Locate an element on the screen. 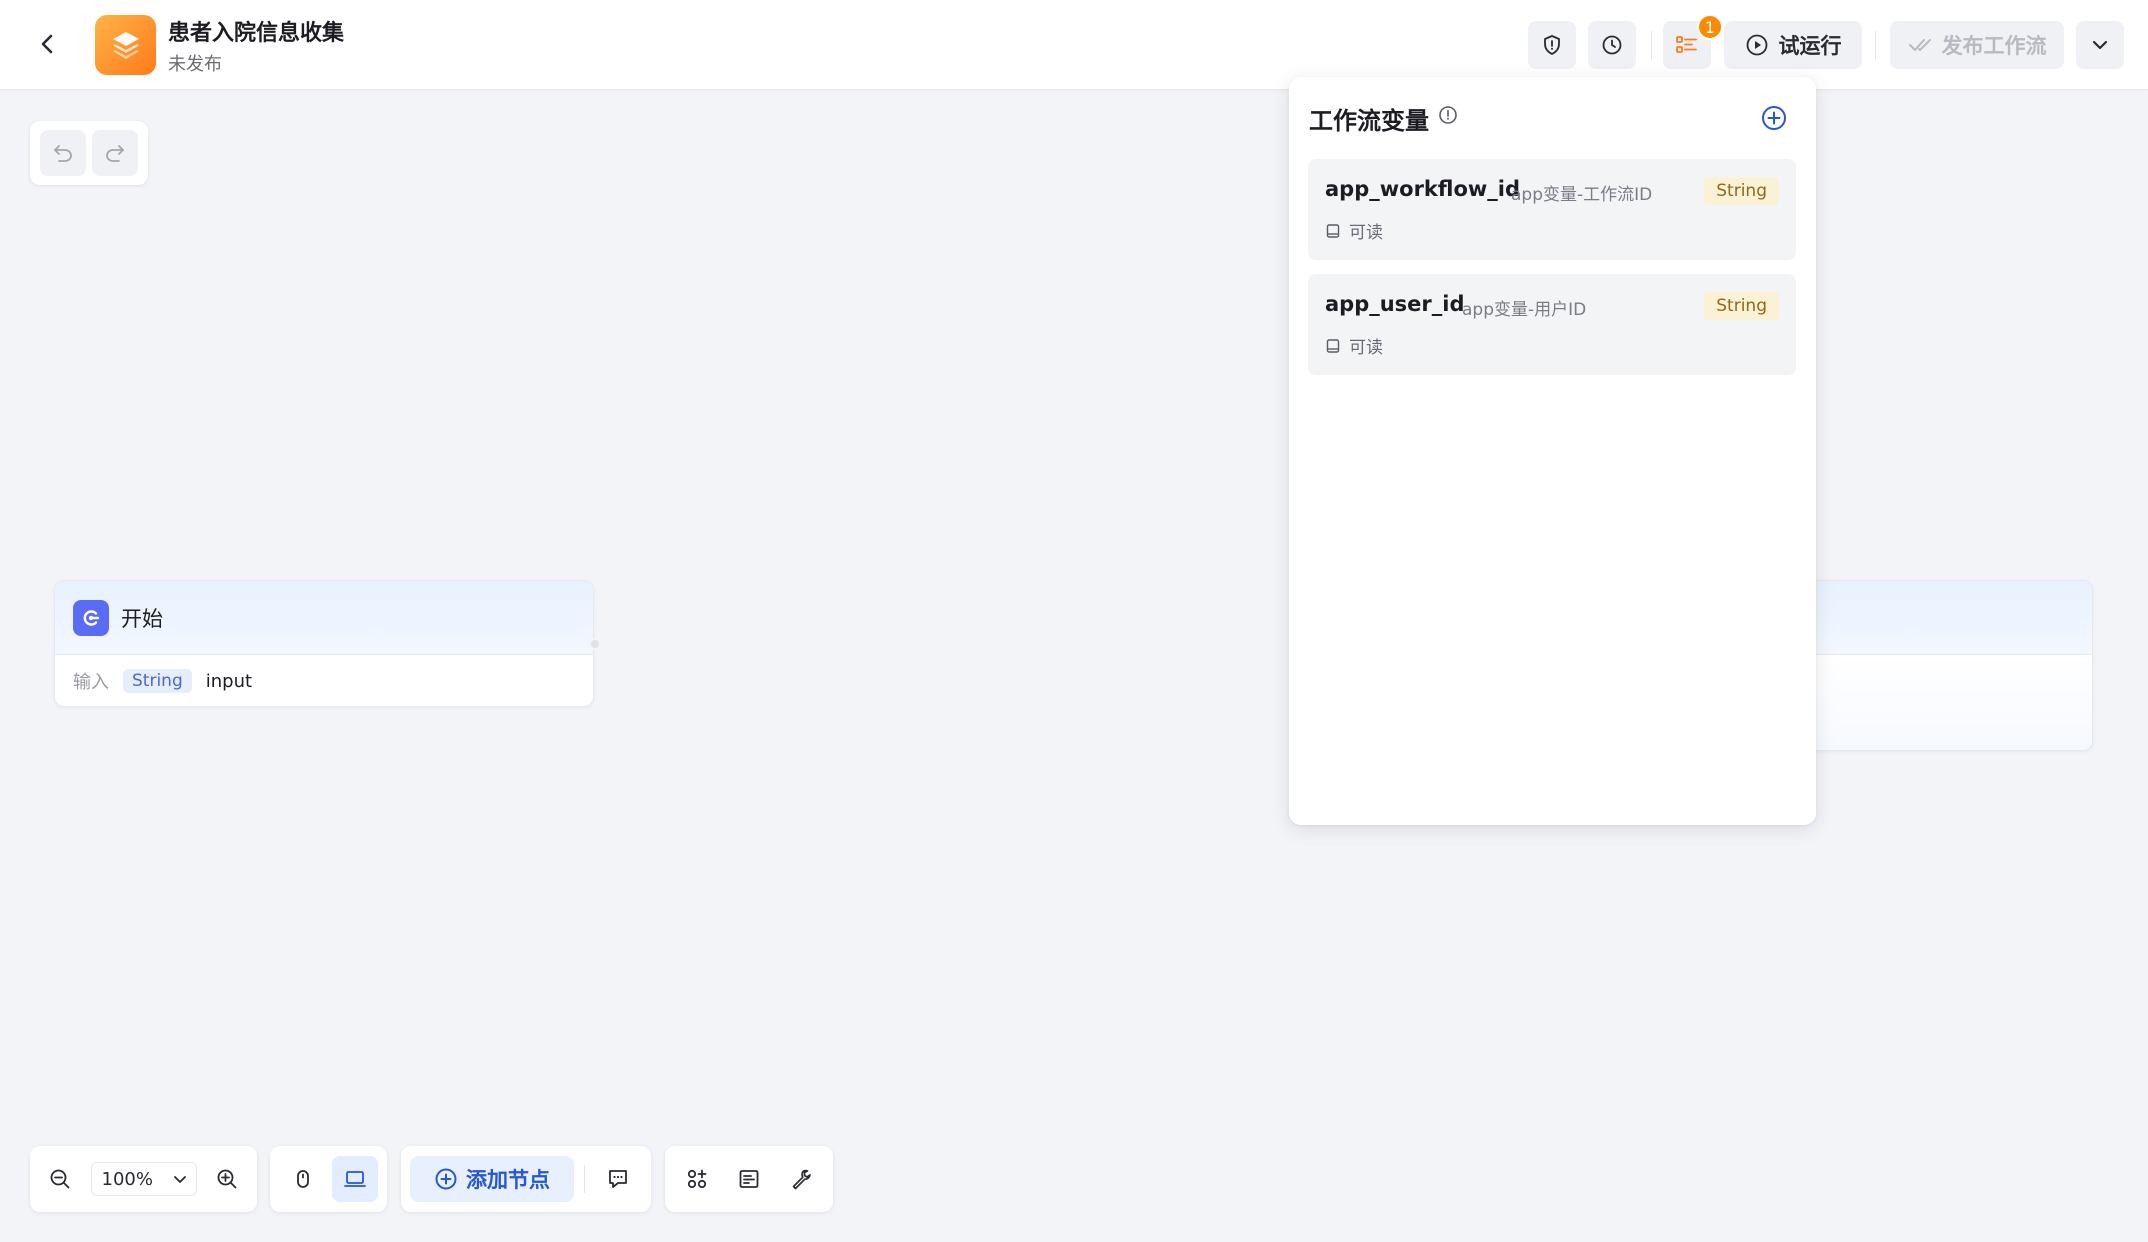  interaction-mode-group is located at coordinates (328, 1179).